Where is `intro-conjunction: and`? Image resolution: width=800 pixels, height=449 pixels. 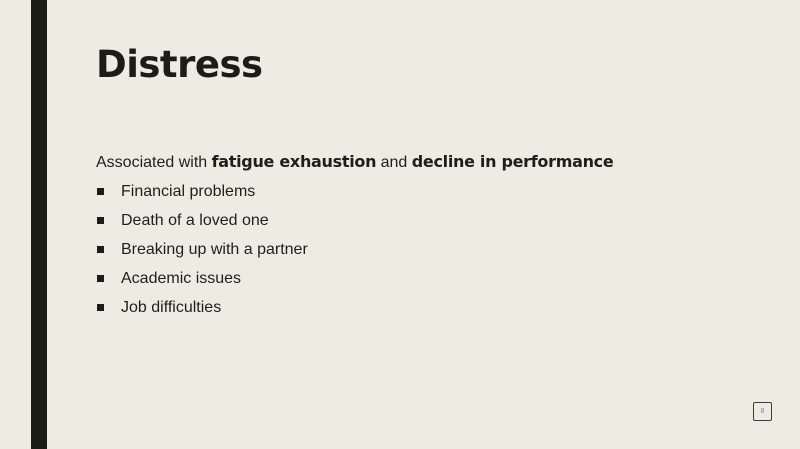 intro-conjunction: and is located at coordinates (394, 162).